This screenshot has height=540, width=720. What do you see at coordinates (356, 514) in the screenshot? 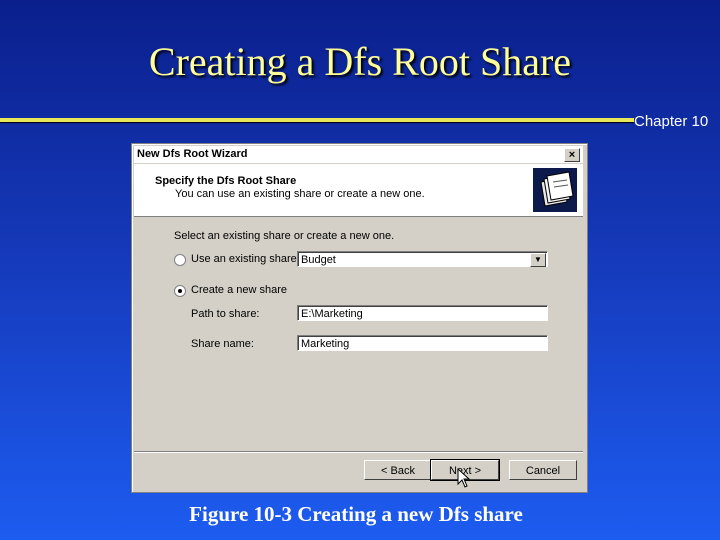
I see `figure-caption: Figure 10-3 Creating a new Dfs share` at bounding box center [356, 514].